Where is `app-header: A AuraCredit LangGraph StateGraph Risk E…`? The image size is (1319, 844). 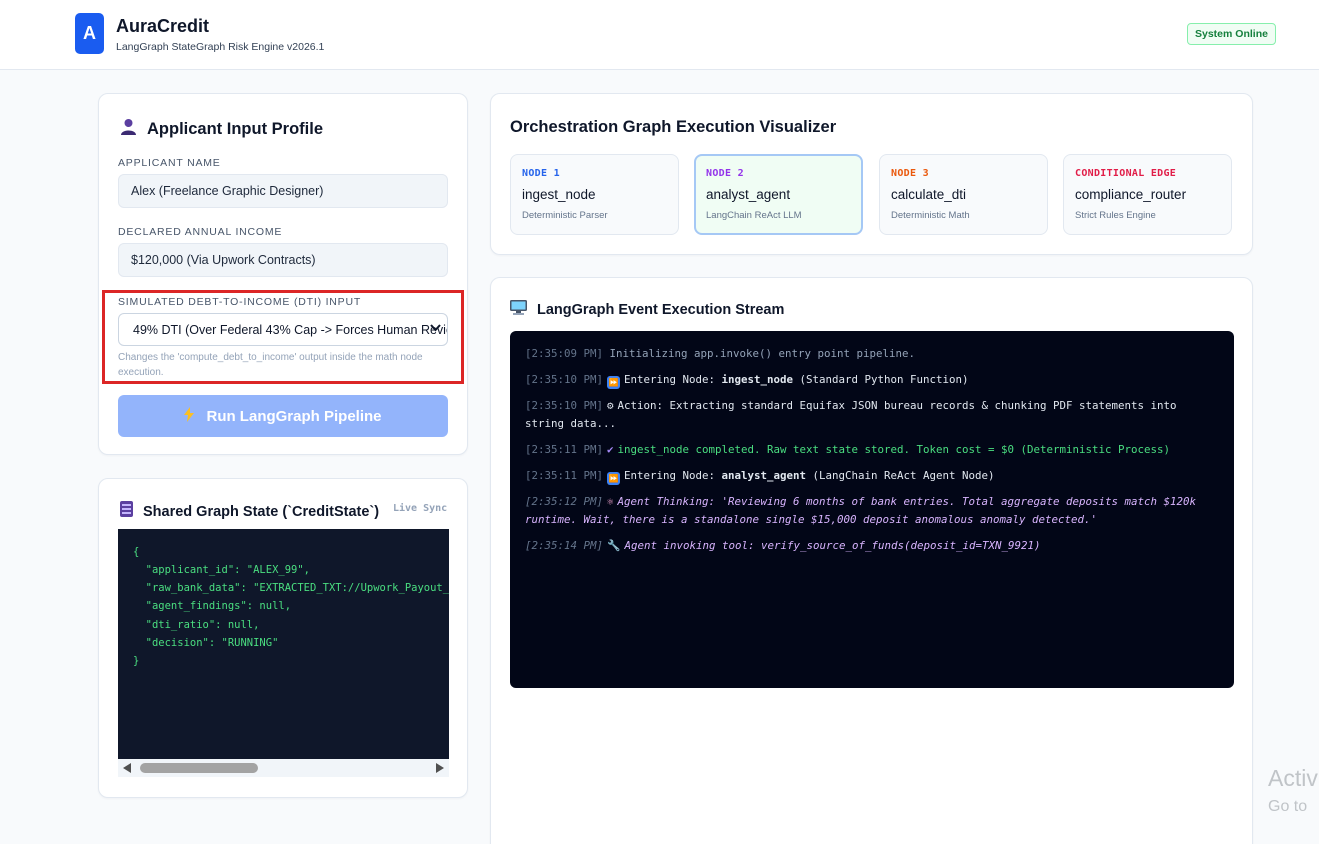 app-header: A AuraCredit LangGraph StateGraph Risk E… is located at coordinates (659, 35).